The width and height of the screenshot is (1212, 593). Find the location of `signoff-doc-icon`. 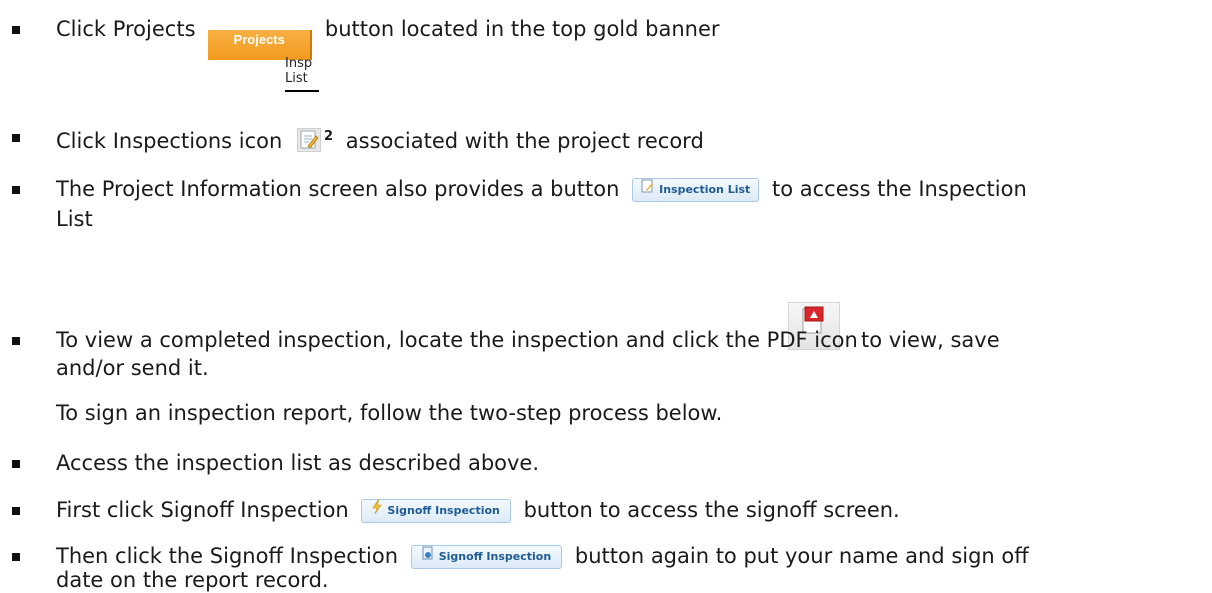

signoff-doc-icon is located at coordinates (428, 557).